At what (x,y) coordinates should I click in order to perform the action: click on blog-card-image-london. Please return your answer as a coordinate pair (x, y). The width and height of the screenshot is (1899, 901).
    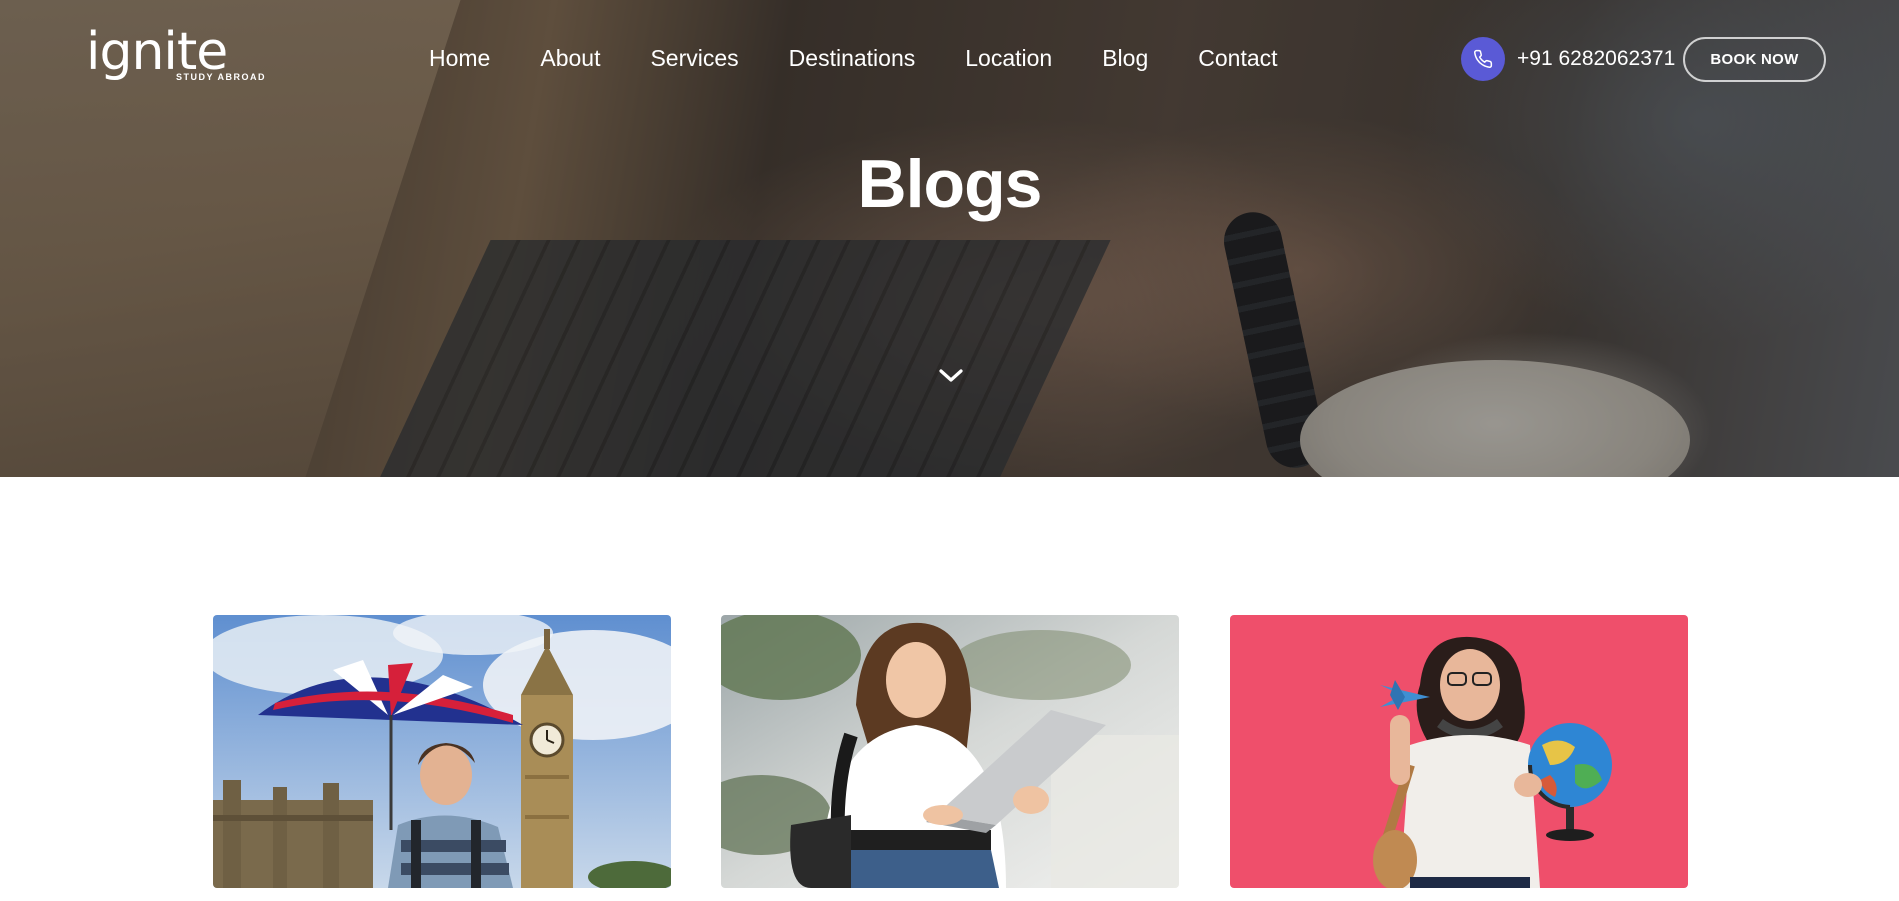
    Looking at the image, I should click on (442, 751).